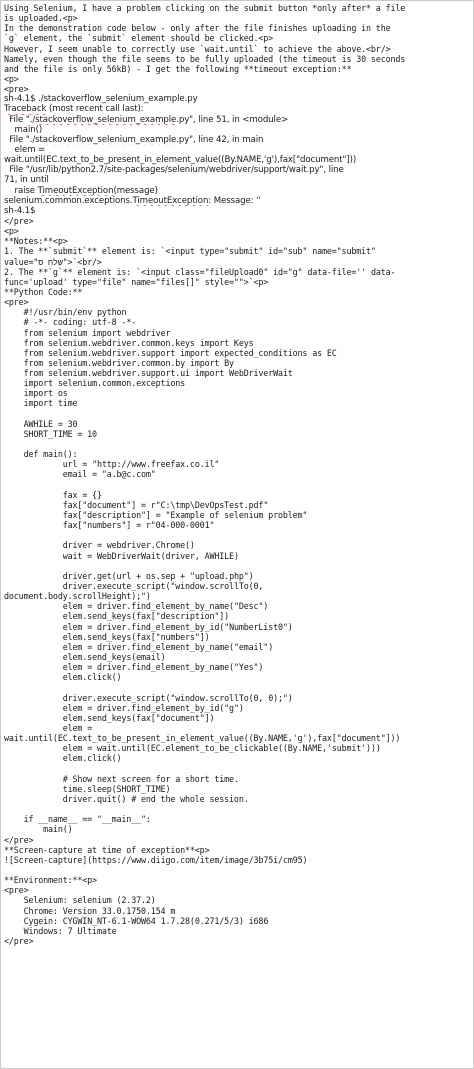 This screenshot has width=474, height=1069. What do you see at coordinates (224, 342) in the screenshot?
I see `text-run: import Keys` at bounding box center [224, 342].